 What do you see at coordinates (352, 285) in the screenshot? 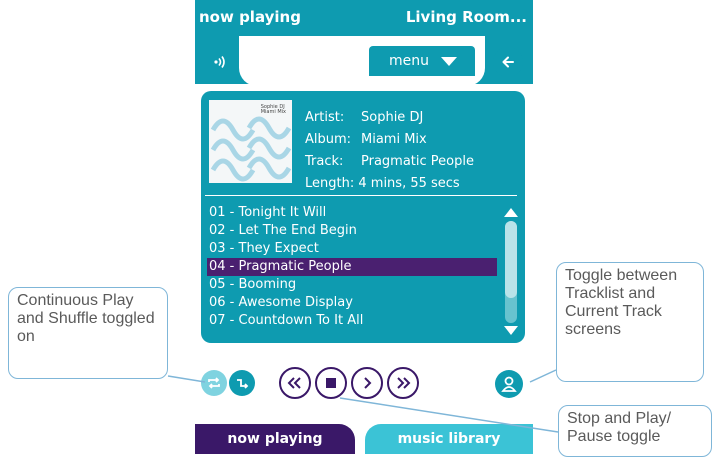
I see `tracklist-item: 05 - Booming` at bounding box center [352, 285].